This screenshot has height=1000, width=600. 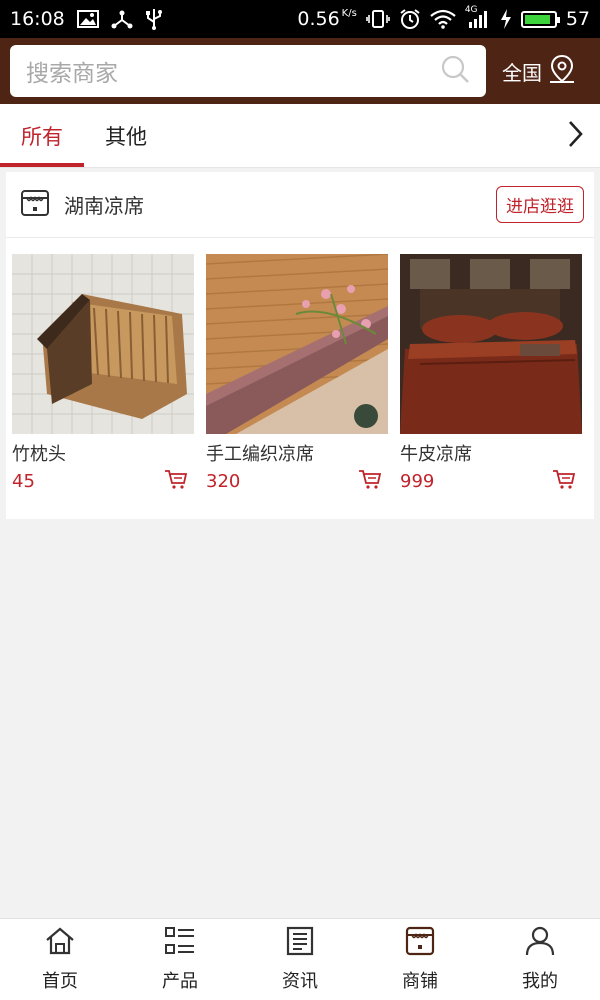 What do you see at coordinates (300, 136) in the screenshot?
I see `category-tabs: 所有 其他` at bounding box center [300, 136].